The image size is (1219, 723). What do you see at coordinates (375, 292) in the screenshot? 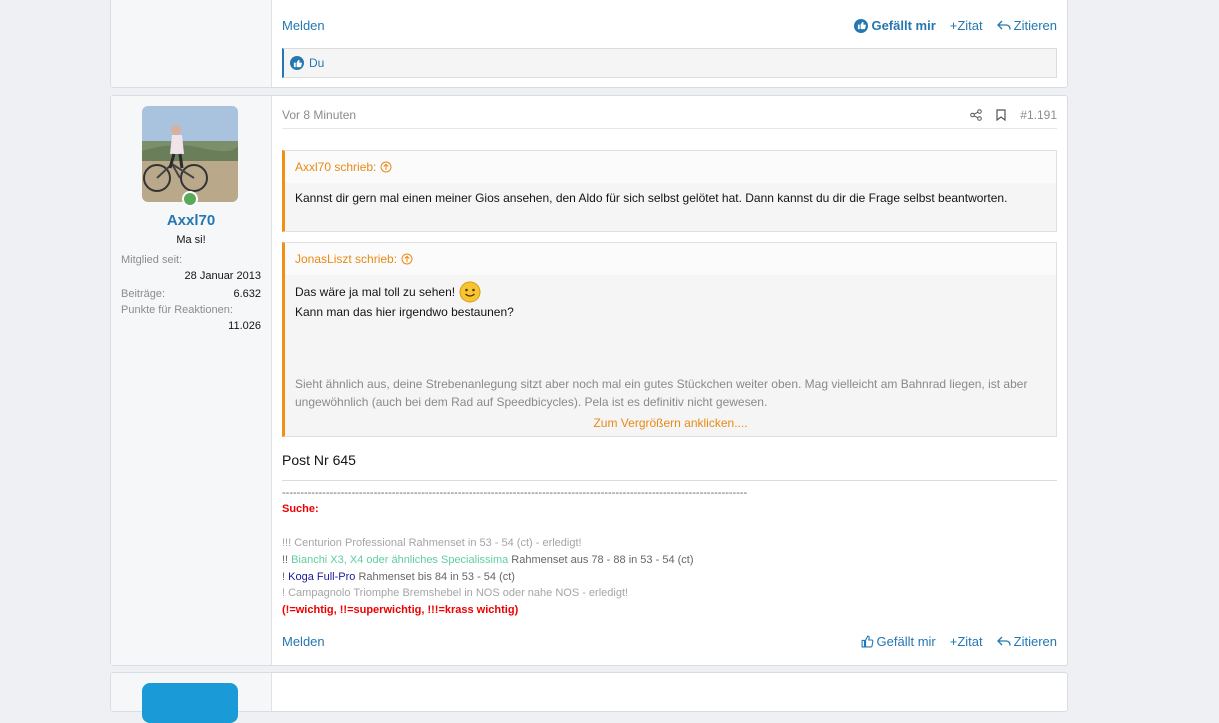
I see `quote-text: Das wäre ja mal toll zu sehen!` at bounding box center [375, 292].